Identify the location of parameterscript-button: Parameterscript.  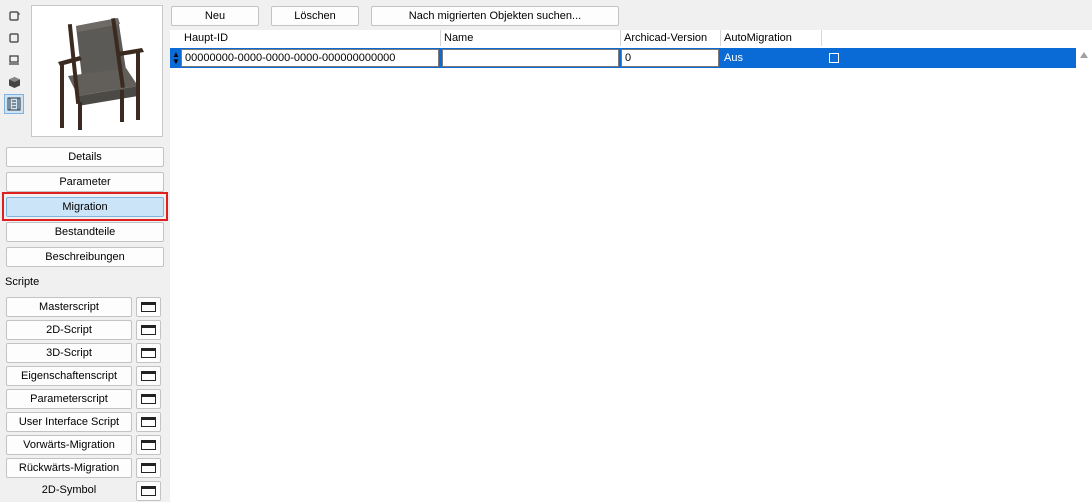
(69, 399).